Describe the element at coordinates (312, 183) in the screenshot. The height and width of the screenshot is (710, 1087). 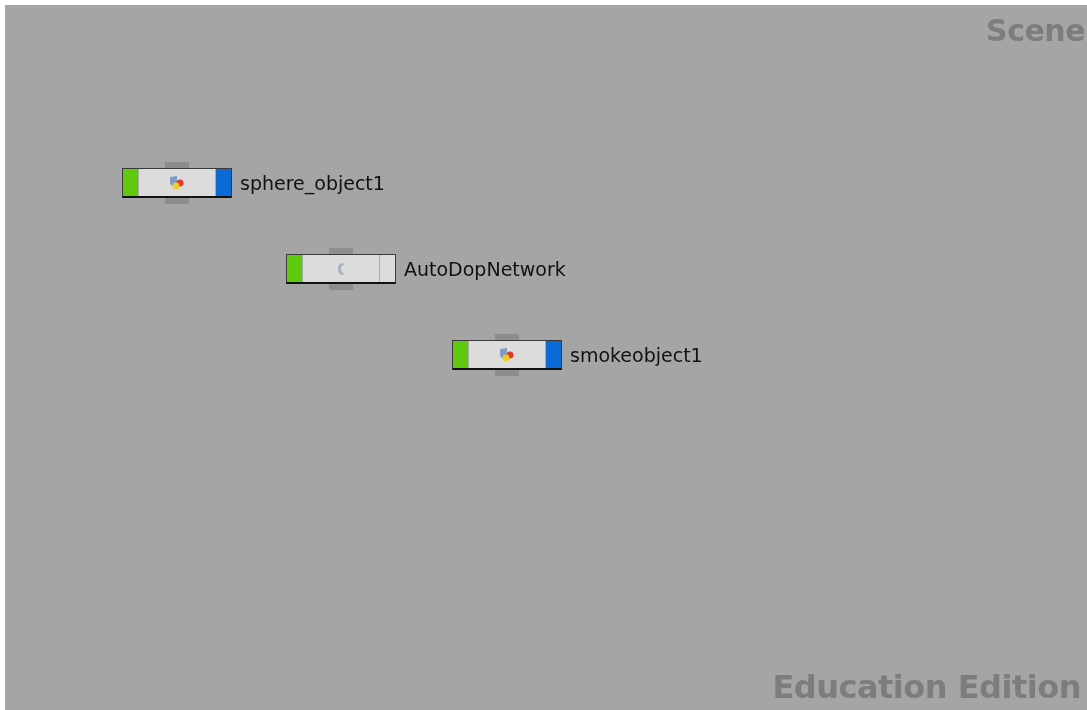
I see `node-label: sphere_object1` at that location.